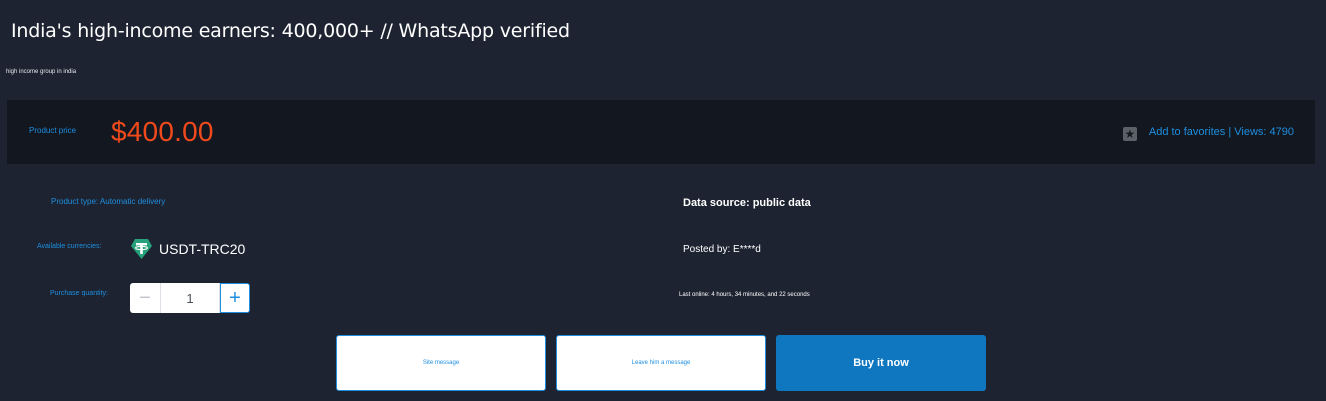 This screenshot has height=401, width=1326. I want to click on currency-name: USDT-TRC20, so click(202, 249).